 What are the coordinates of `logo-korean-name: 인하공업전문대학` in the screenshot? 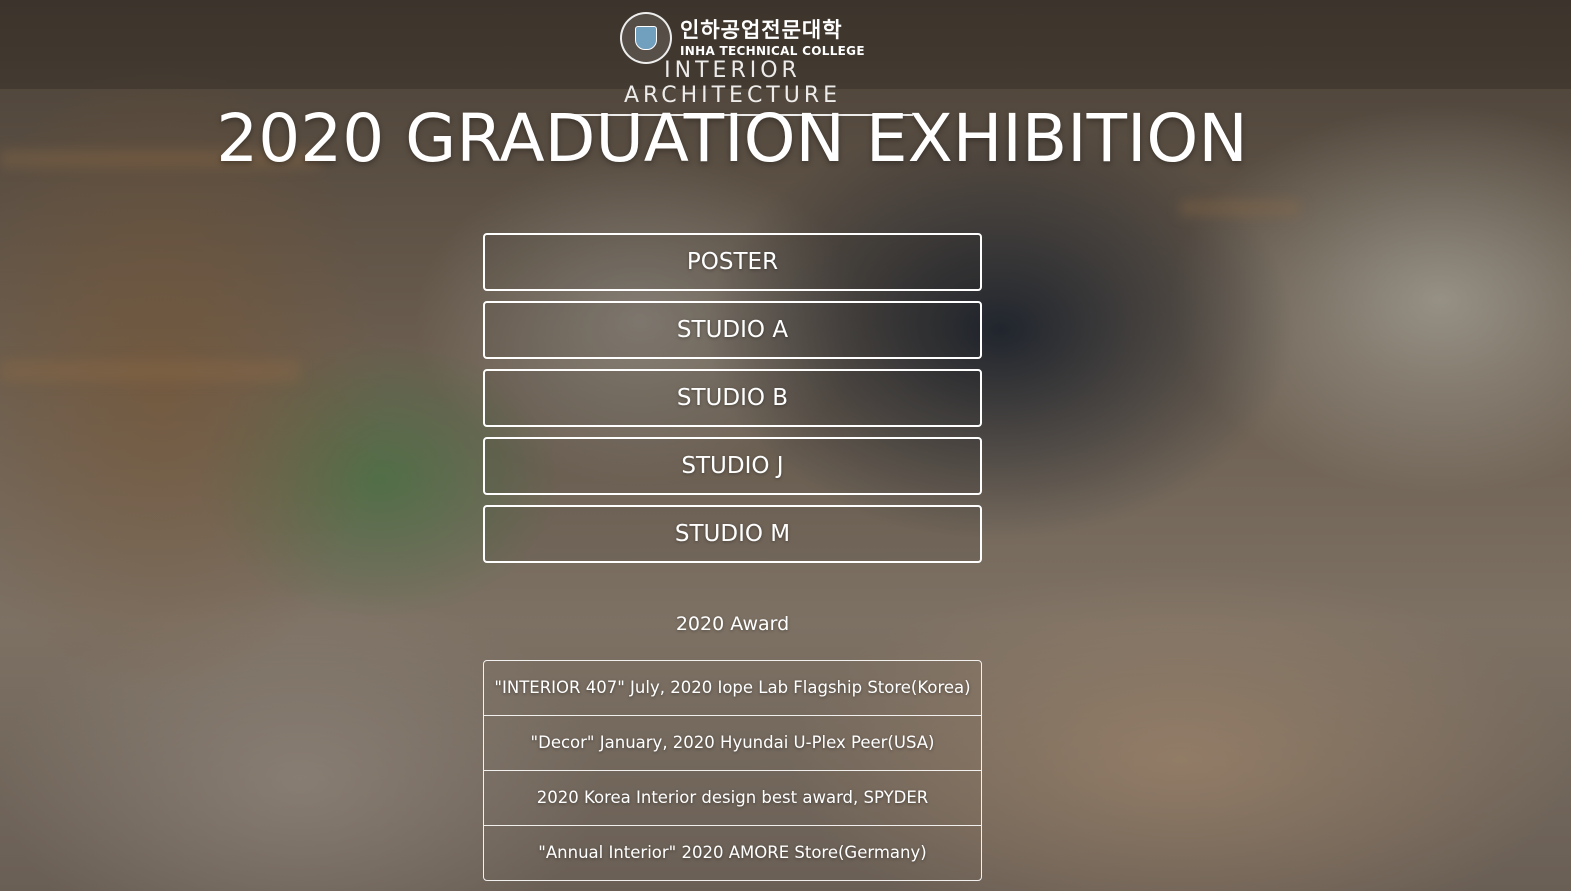 It's located at (761, 29).